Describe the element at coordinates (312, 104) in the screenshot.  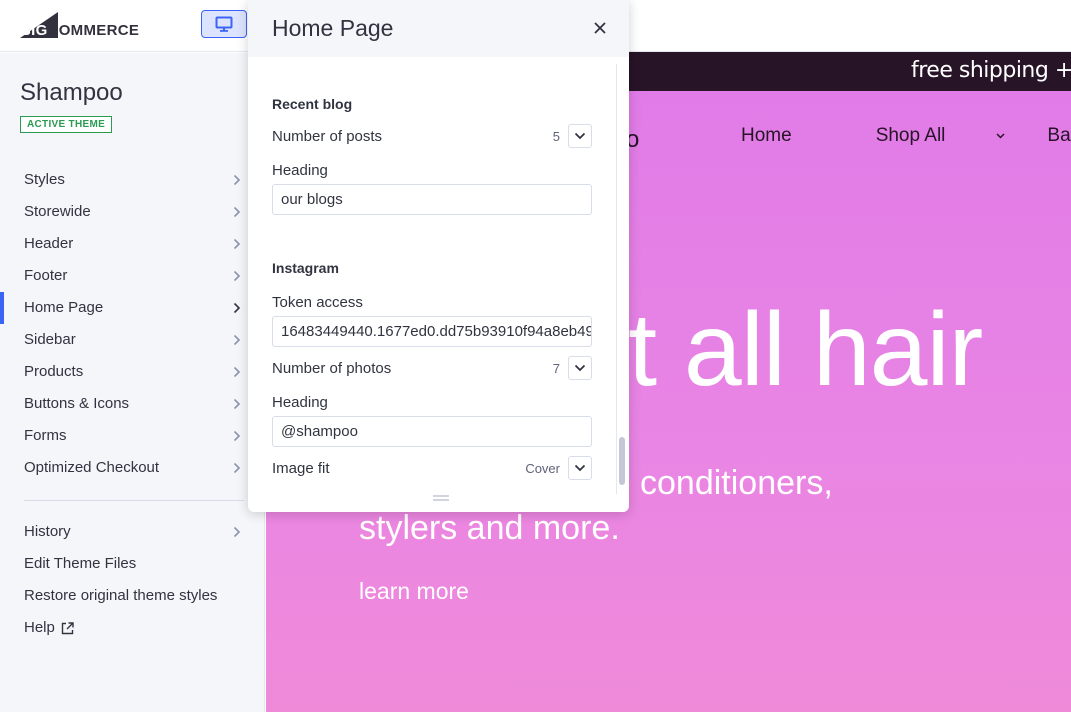
I see `recent-blog-section-title: Recent blog` at that location.